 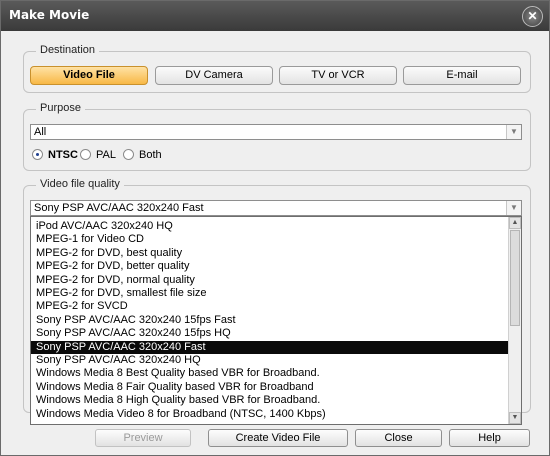 What do you see at coordinates (515, 223) in the screenshot?
I see `scroll-up-icon: ▲` at bounding box center [515, 223].